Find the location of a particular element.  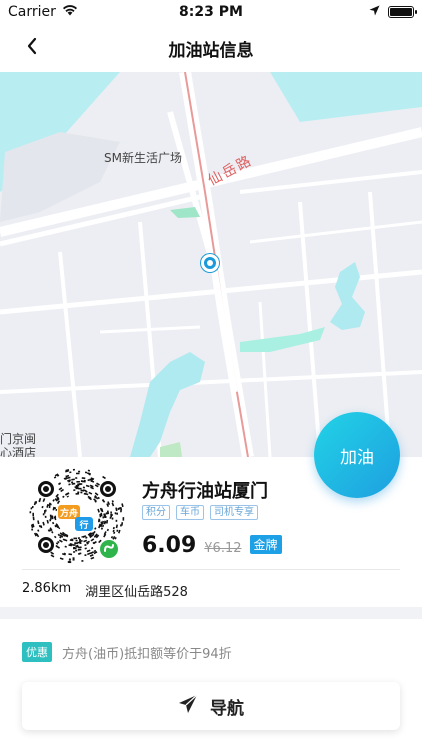

qr-finder-top-left is located at coordinates (46, 489).